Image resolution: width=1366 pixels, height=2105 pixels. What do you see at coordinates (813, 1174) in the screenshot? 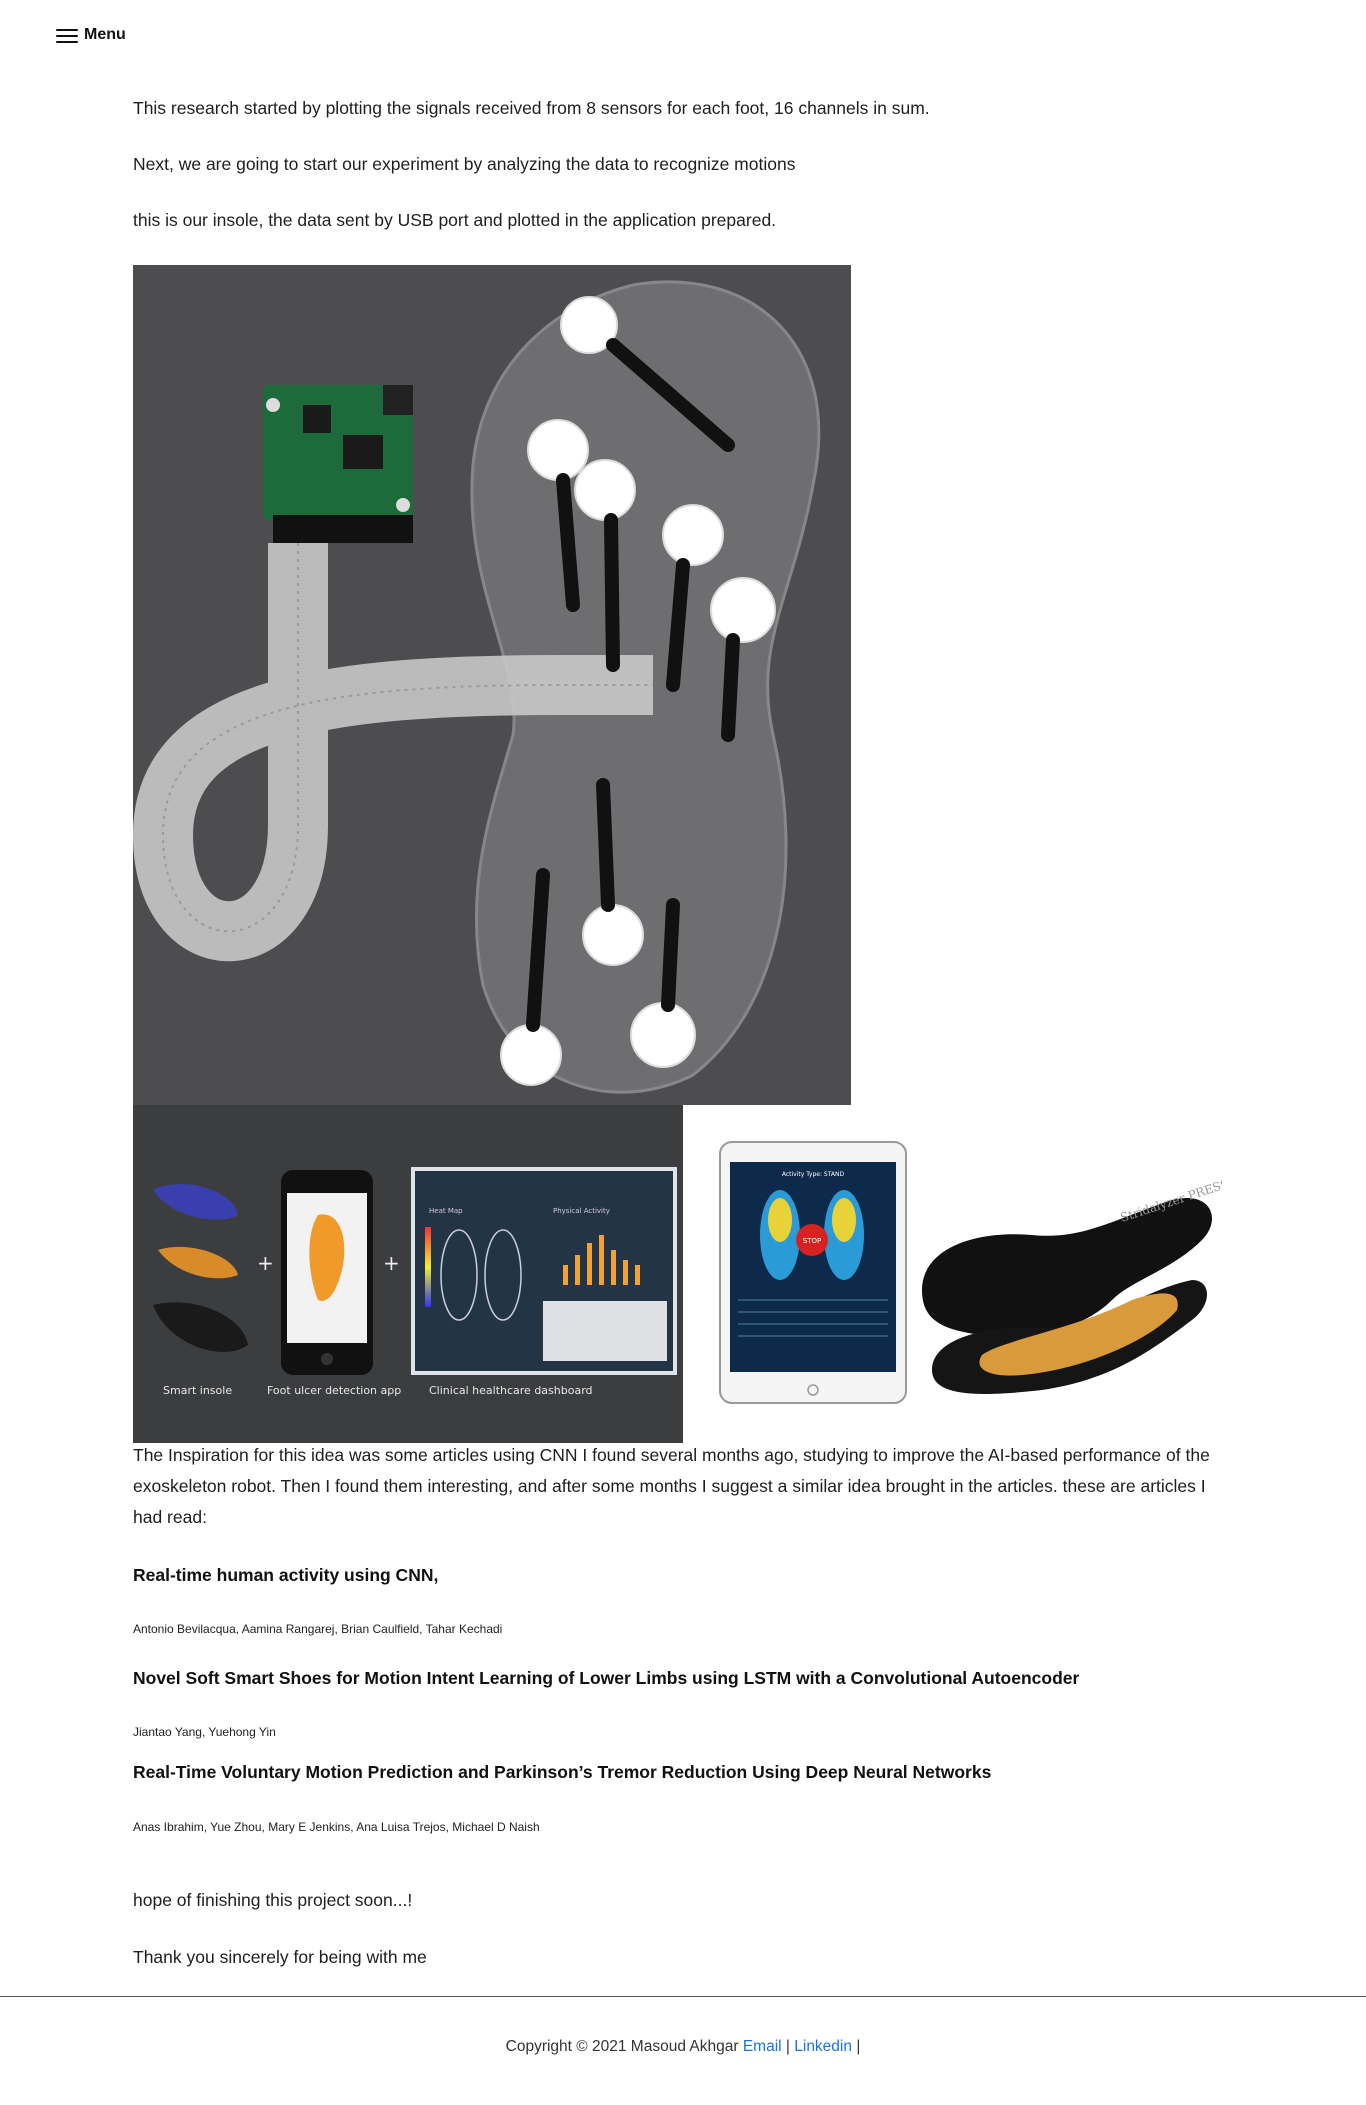
I see `tablet-title: Activity Type: STAND` at bounding box center [813, 1174].